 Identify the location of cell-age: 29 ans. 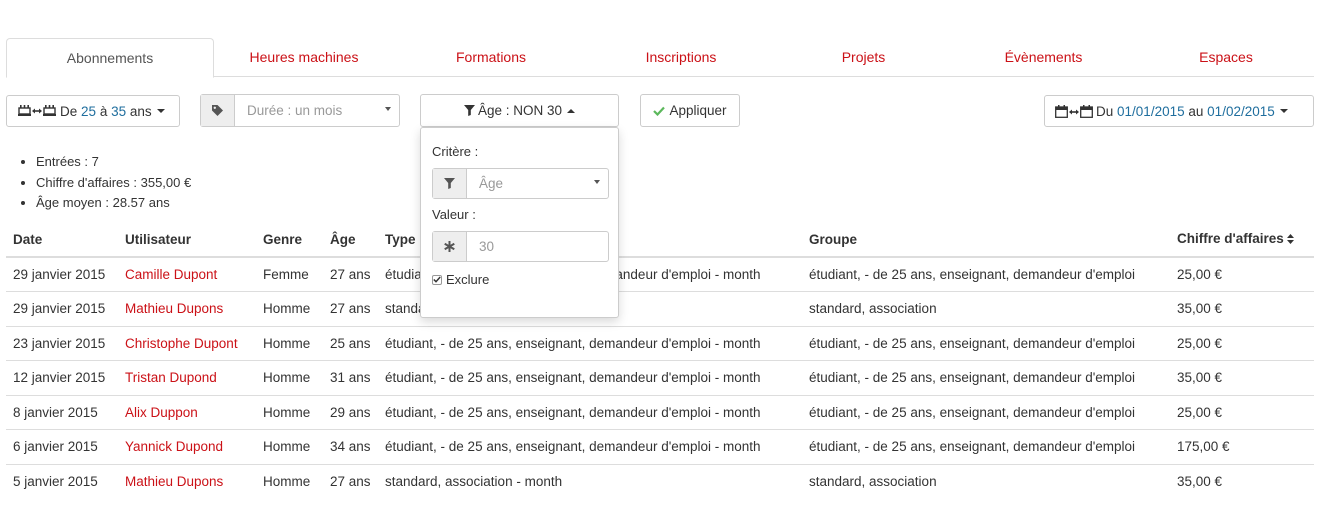
(350, 412).